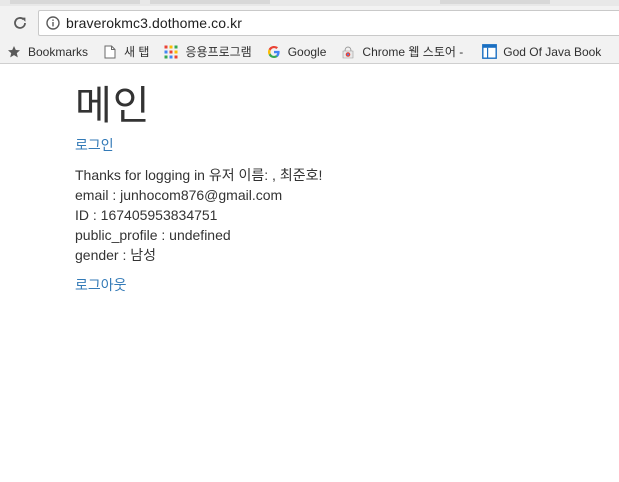  I want to click on url-text: braverokmc3.dothome.co.kr, so click(154, 23).